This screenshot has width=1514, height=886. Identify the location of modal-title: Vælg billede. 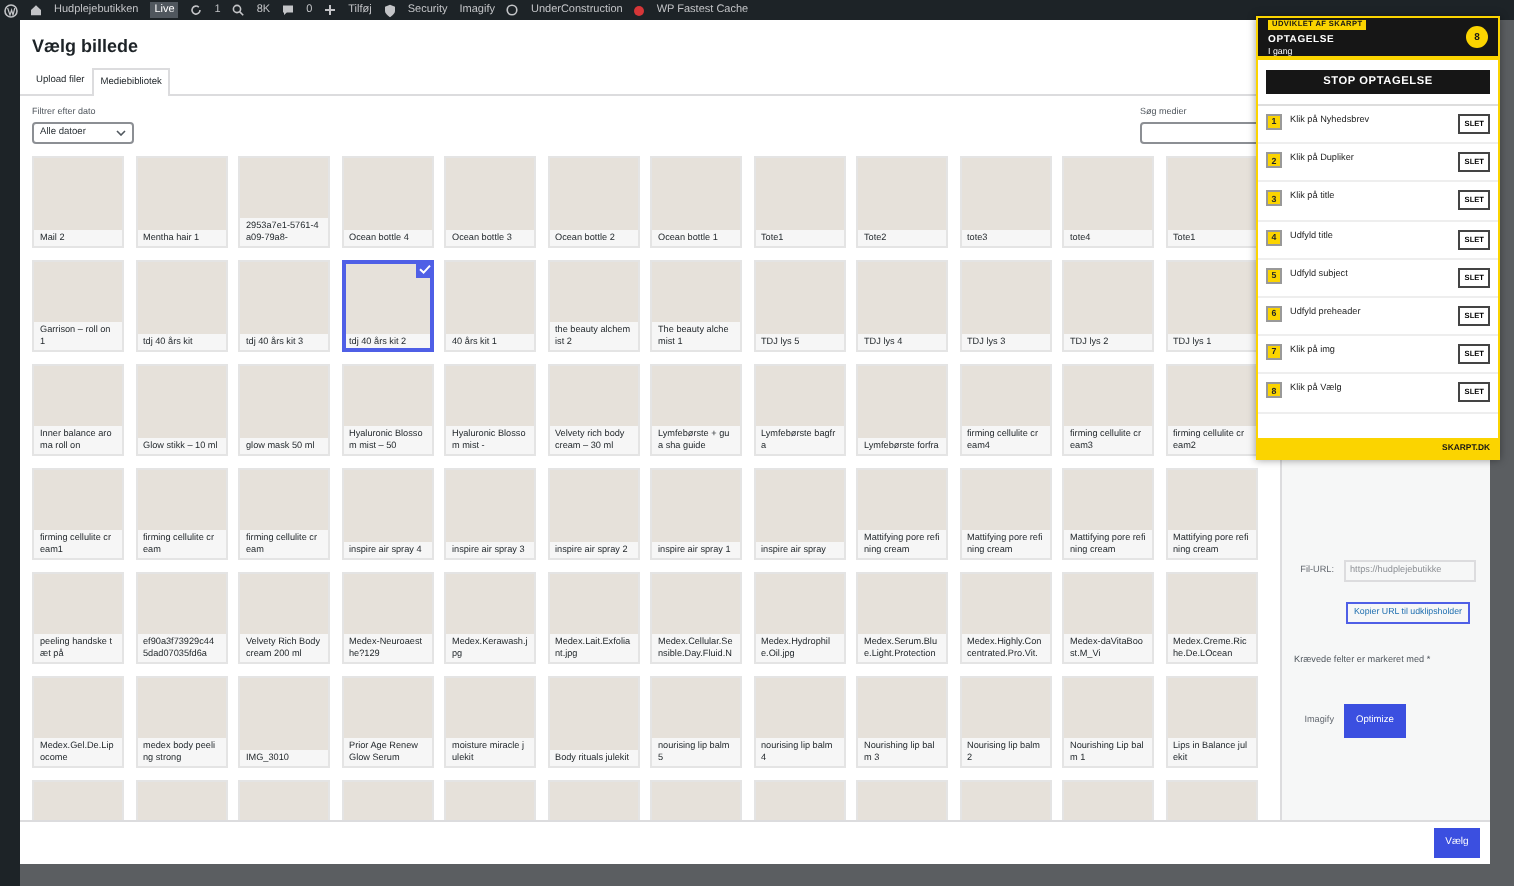
(84, 47).